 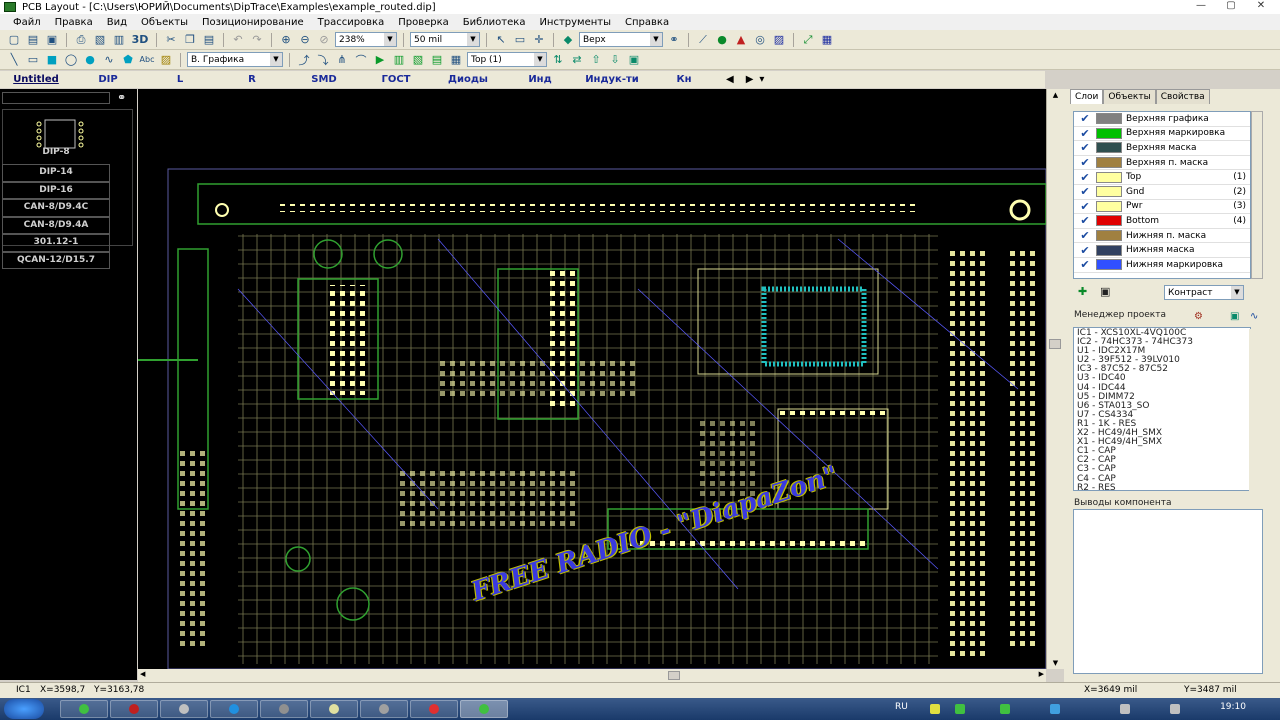 What do you see at coordinates (445, 39) in the screenshot?
I see `grid-select: 50 mil ▼` at bounding box center [445, 39].